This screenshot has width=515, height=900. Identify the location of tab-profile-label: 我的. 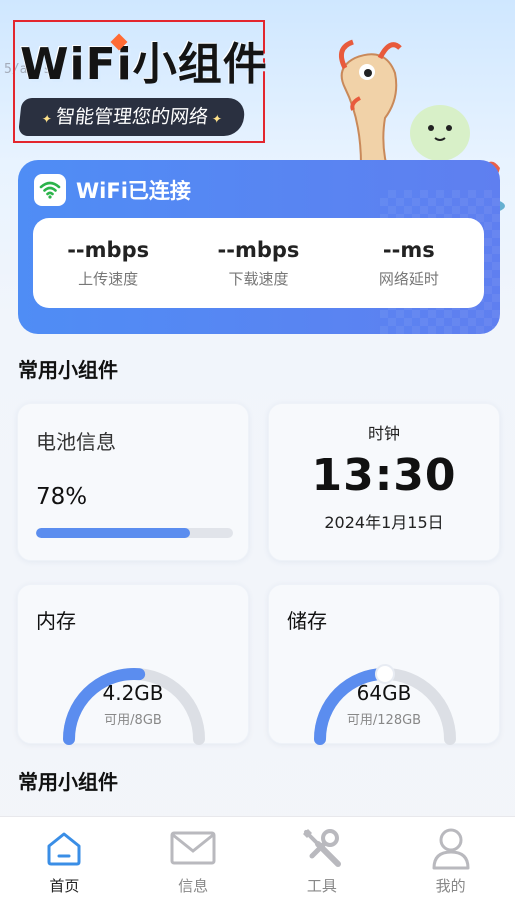
(450, 886).